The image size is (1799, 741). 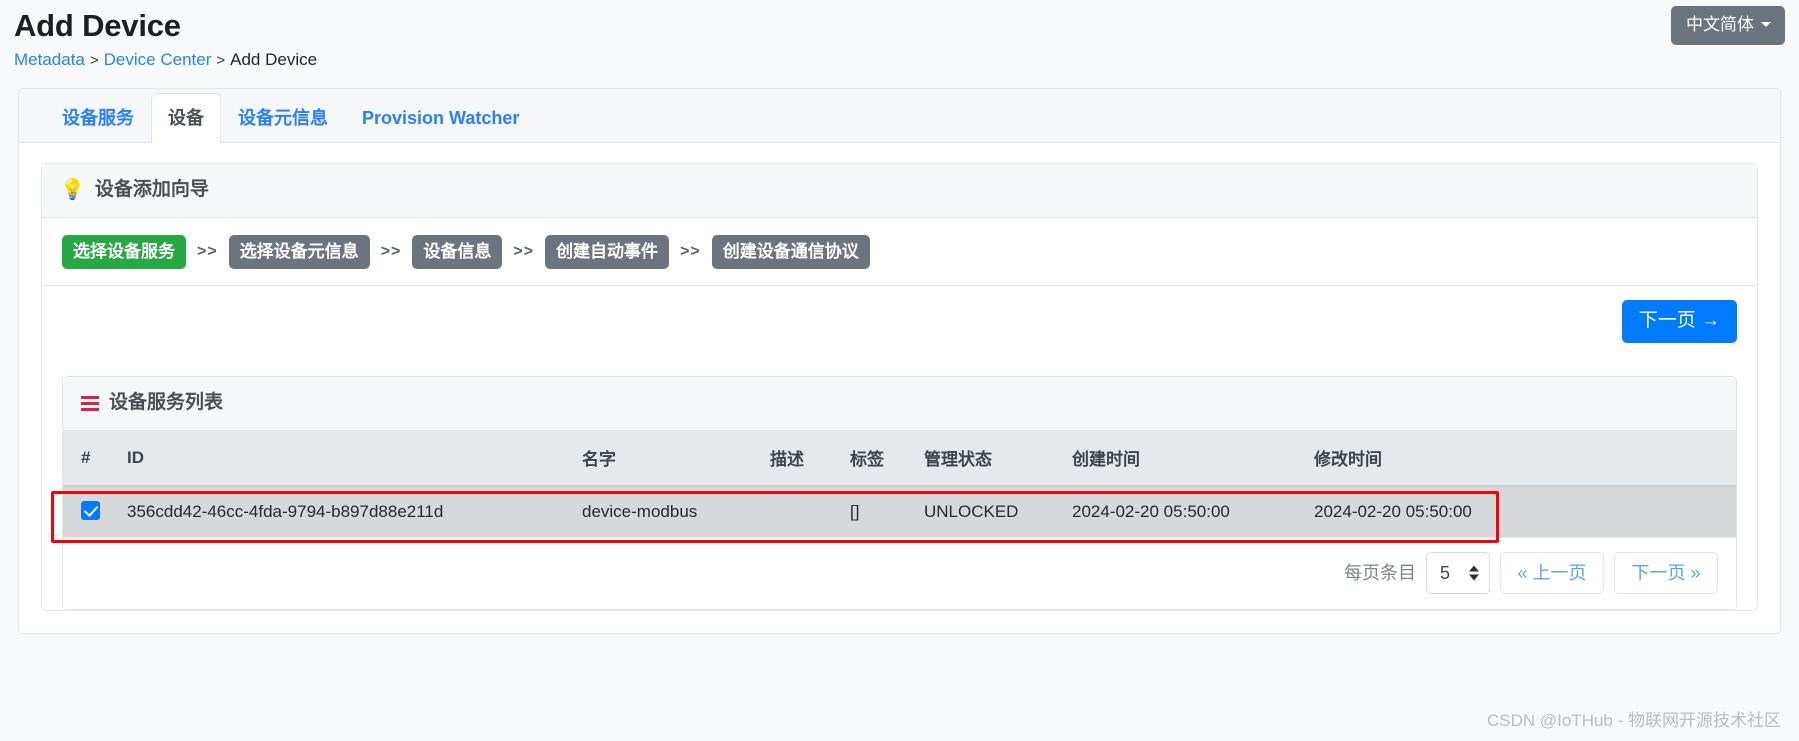 I want to click on tab-bar: 设备服务 设备 设备元信息 Provision Watcher, so click(x=899, y=116).